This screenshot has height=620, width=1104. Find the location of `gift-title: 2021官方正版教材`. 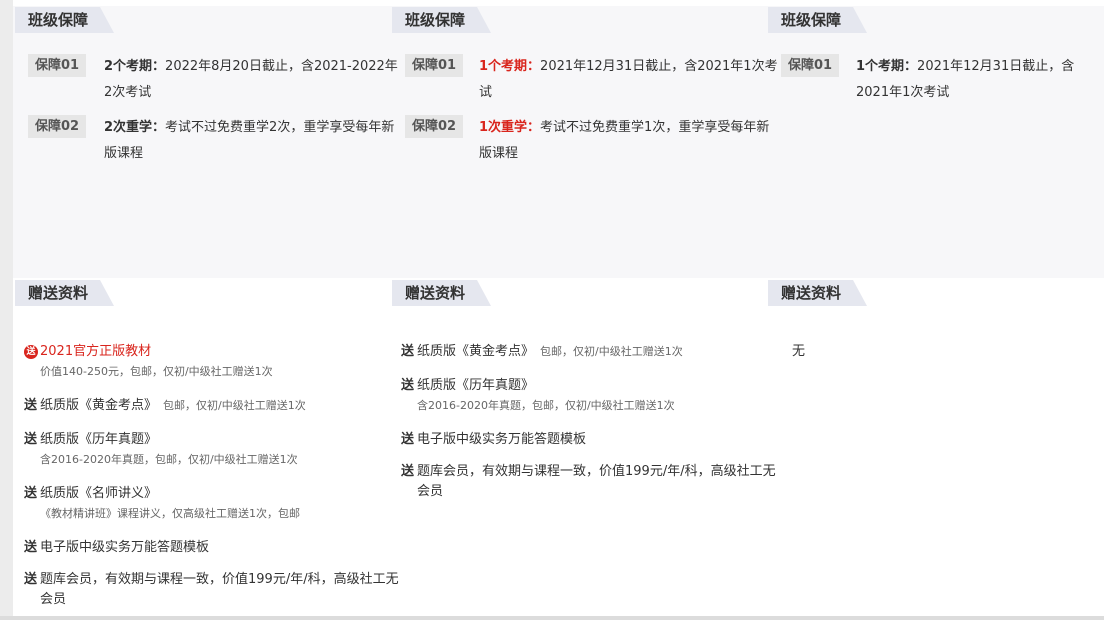

gift-title: 2021官方正版教材 is located at coordinates (96, 351).